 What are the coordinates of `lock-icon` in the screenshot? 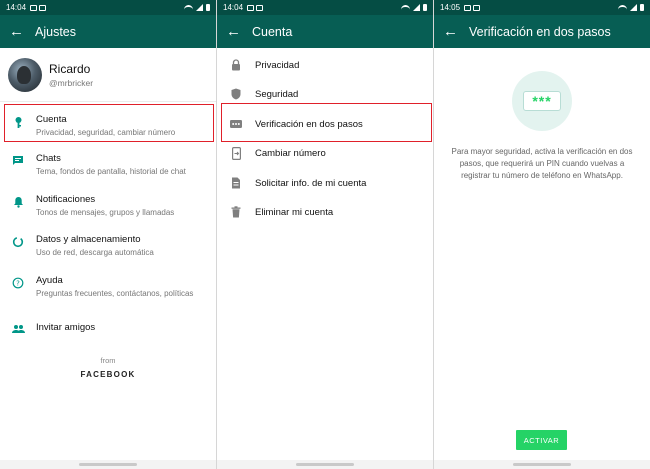 It's located at (236, 65).